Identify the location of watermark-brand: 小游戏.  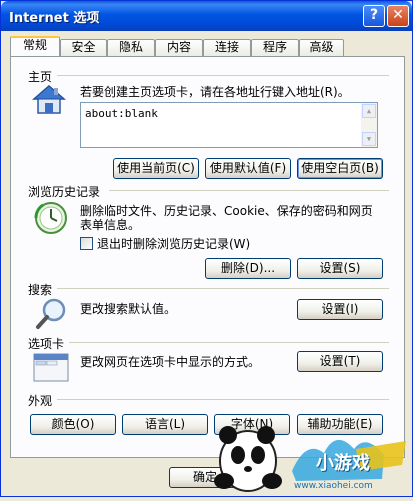
(343, 463).